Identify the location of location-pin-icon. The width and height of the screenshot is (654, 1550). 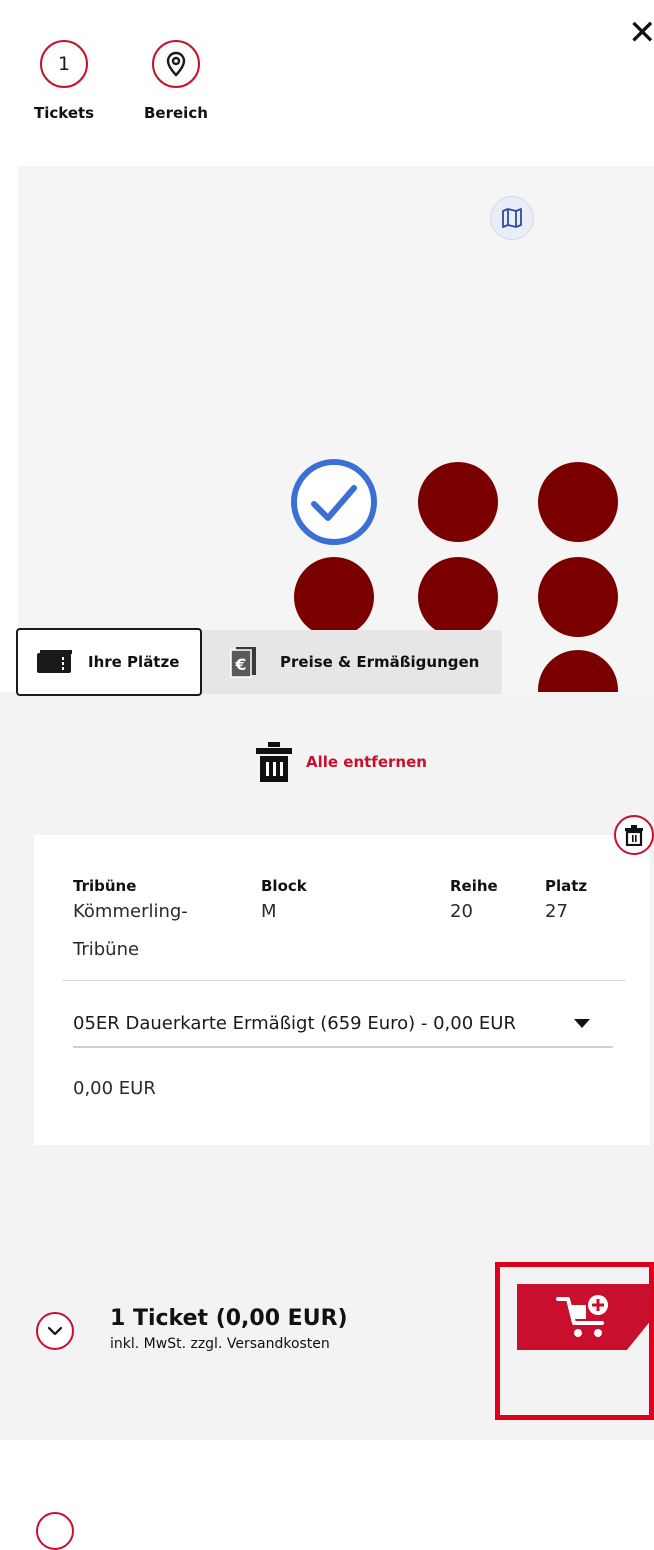
(176, 64).